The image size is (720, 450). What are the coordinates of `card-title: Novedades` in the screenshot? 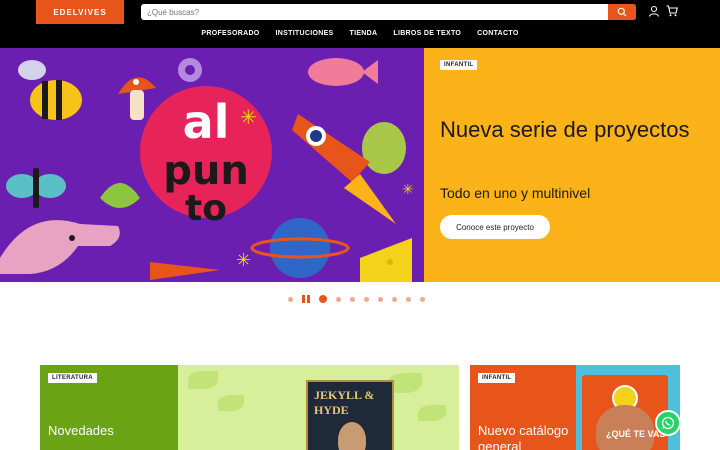 It's located at (81, 430).